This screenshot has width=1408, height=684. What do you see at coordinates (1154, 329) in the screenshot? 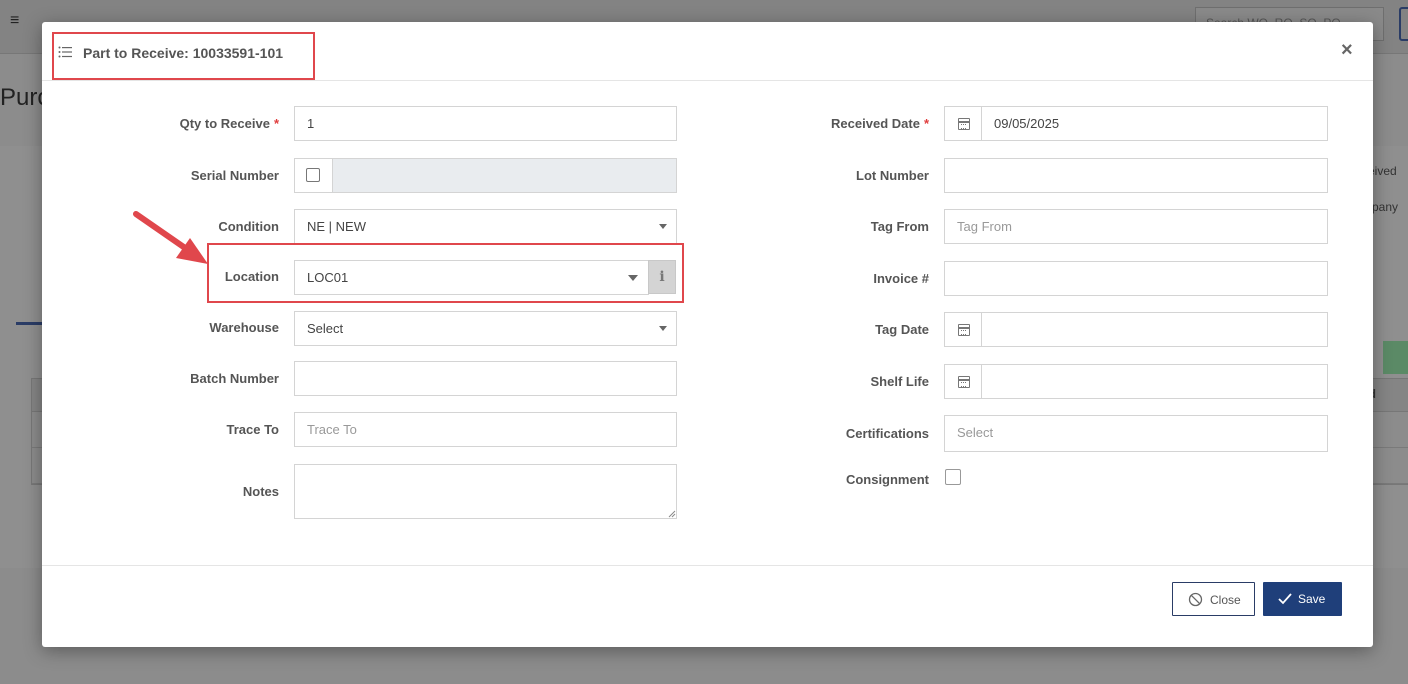
I see `tag-date-input` at bounding box center [1154, 329].